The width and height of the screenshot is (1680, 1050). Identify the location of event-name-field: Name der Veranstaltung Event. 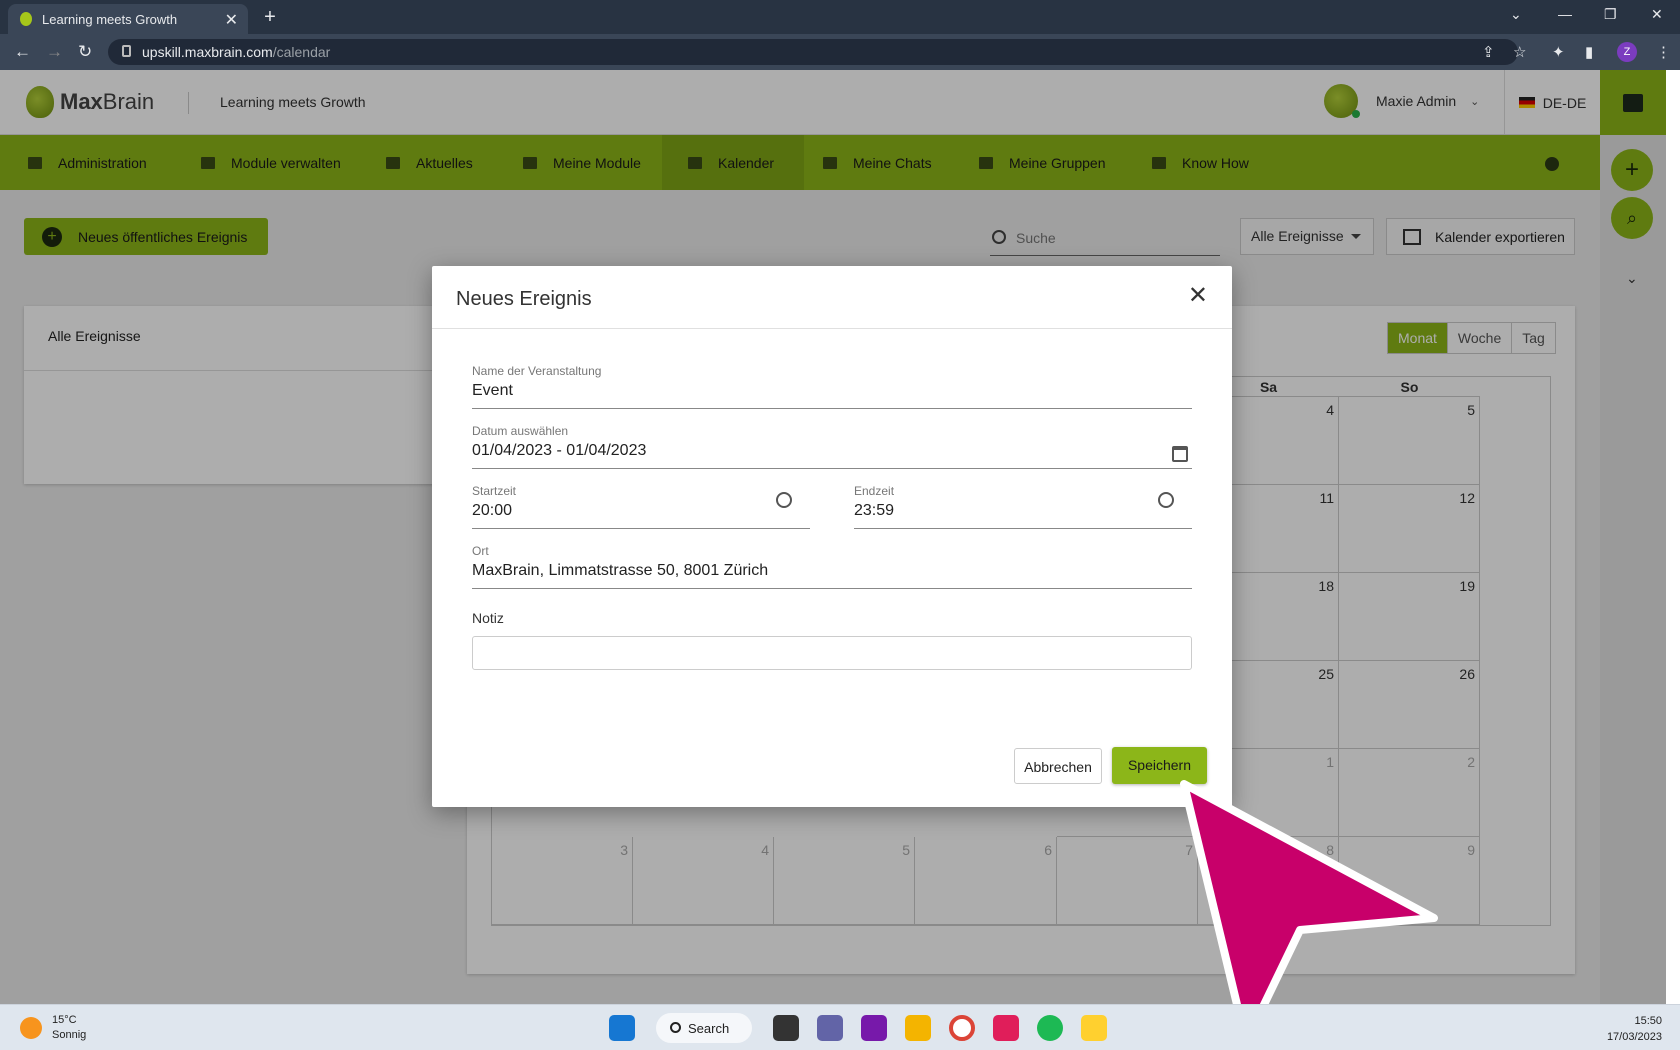
(832, 386).